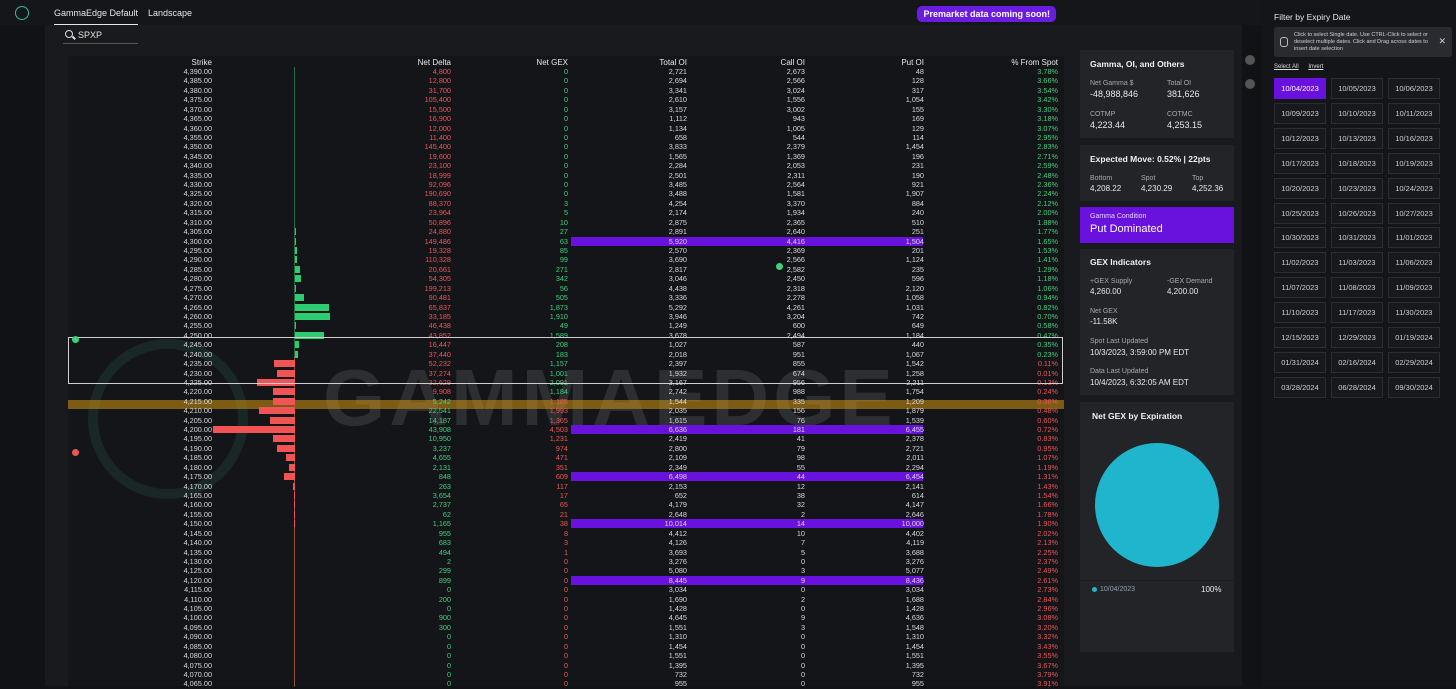  What do you see at coordinates (566, 80) in the screenshot?
I see `table-row: 4,385.00 12,800 0 2,694 2,566 128 3.66%` at bounding box center [566, 80].